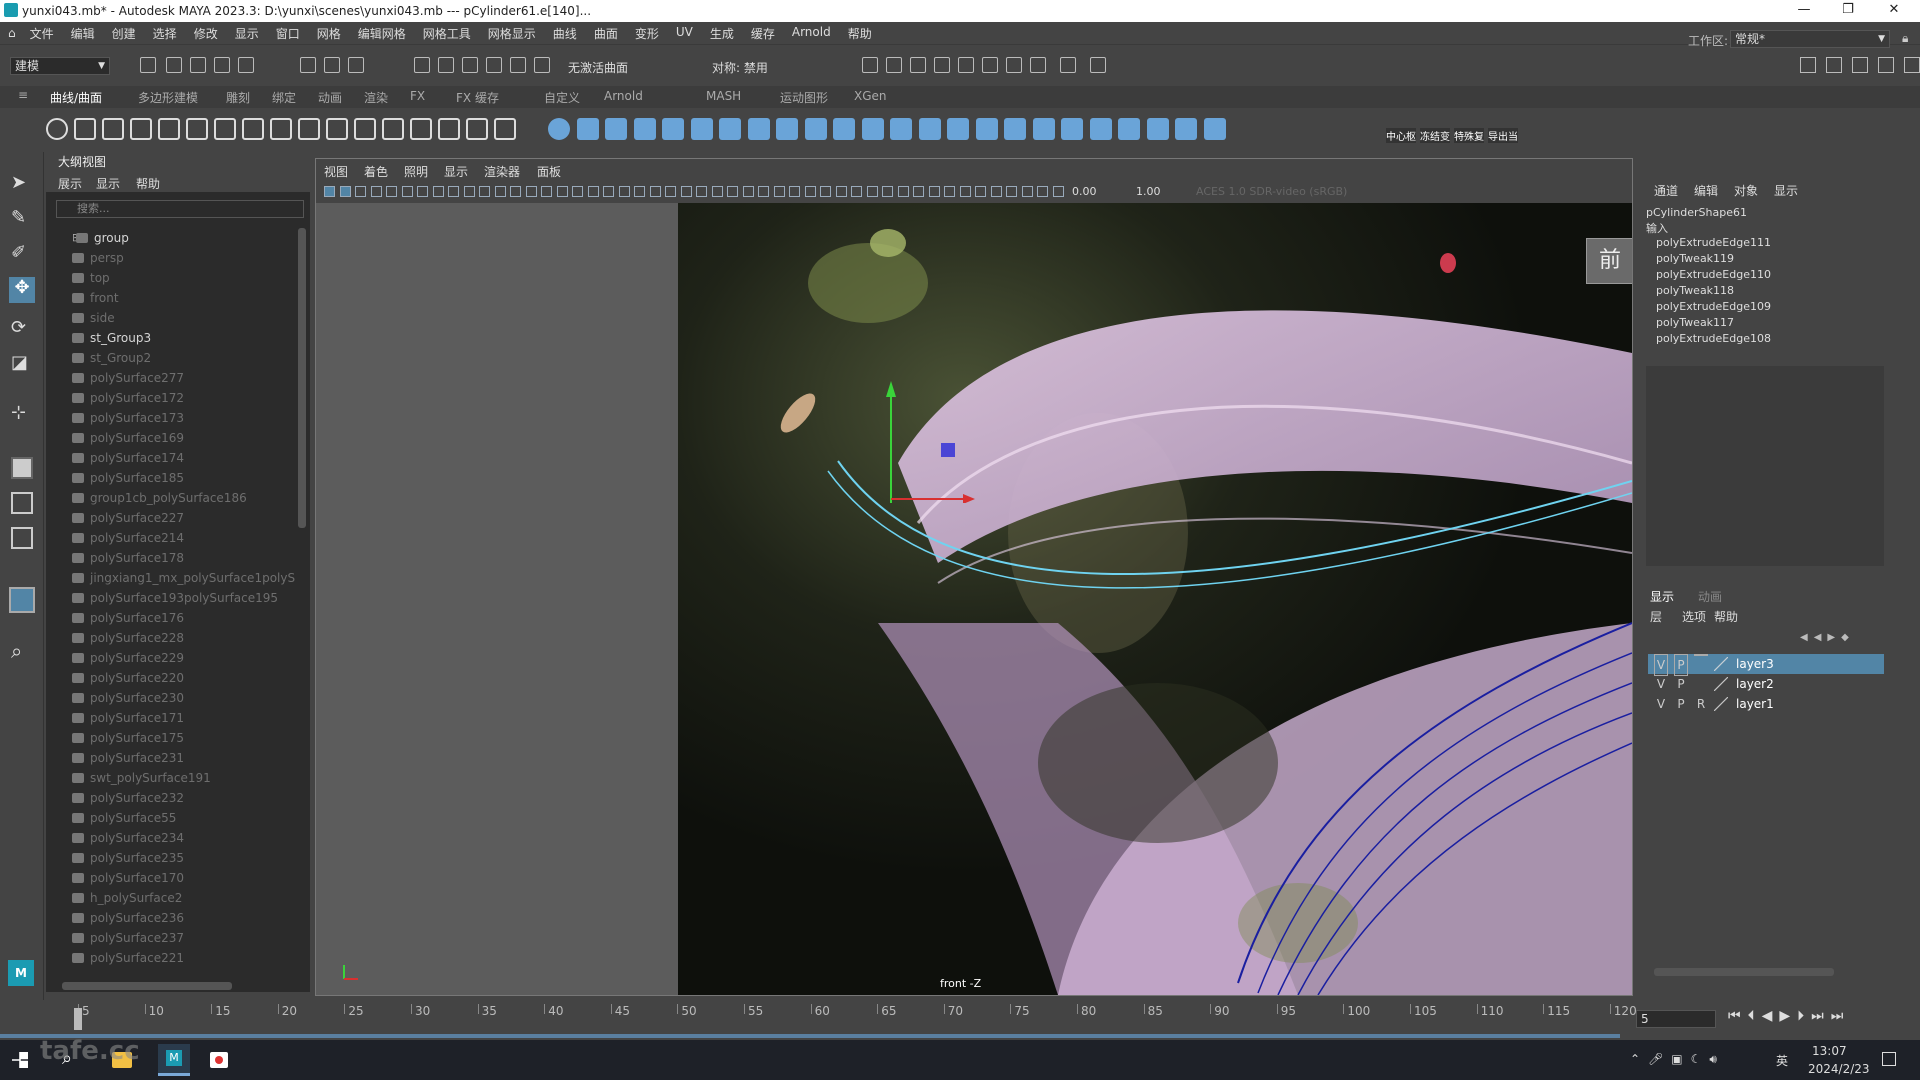 Image resolution: width=1920 pixels, height=1080 pixels. What do you see at coordinates (1766, 260) in the screenshot?
I see `input-node: polyTweak119` at bounding box center [1766, 260].